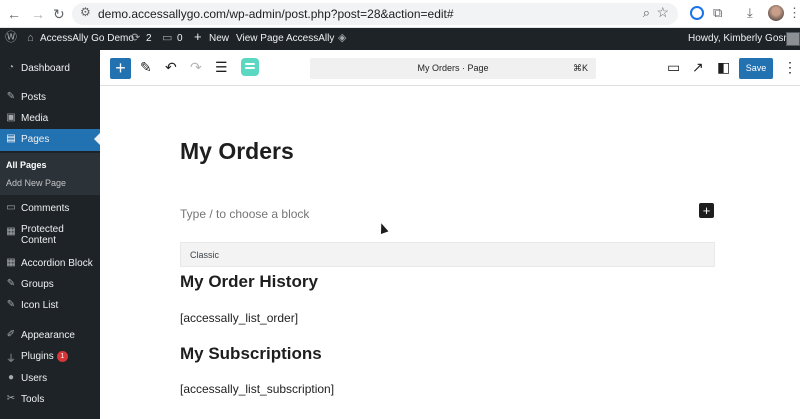  Describe the element at coordinates (11, 334) in the screenshot. I see `brush-icon: ✐` at that location.